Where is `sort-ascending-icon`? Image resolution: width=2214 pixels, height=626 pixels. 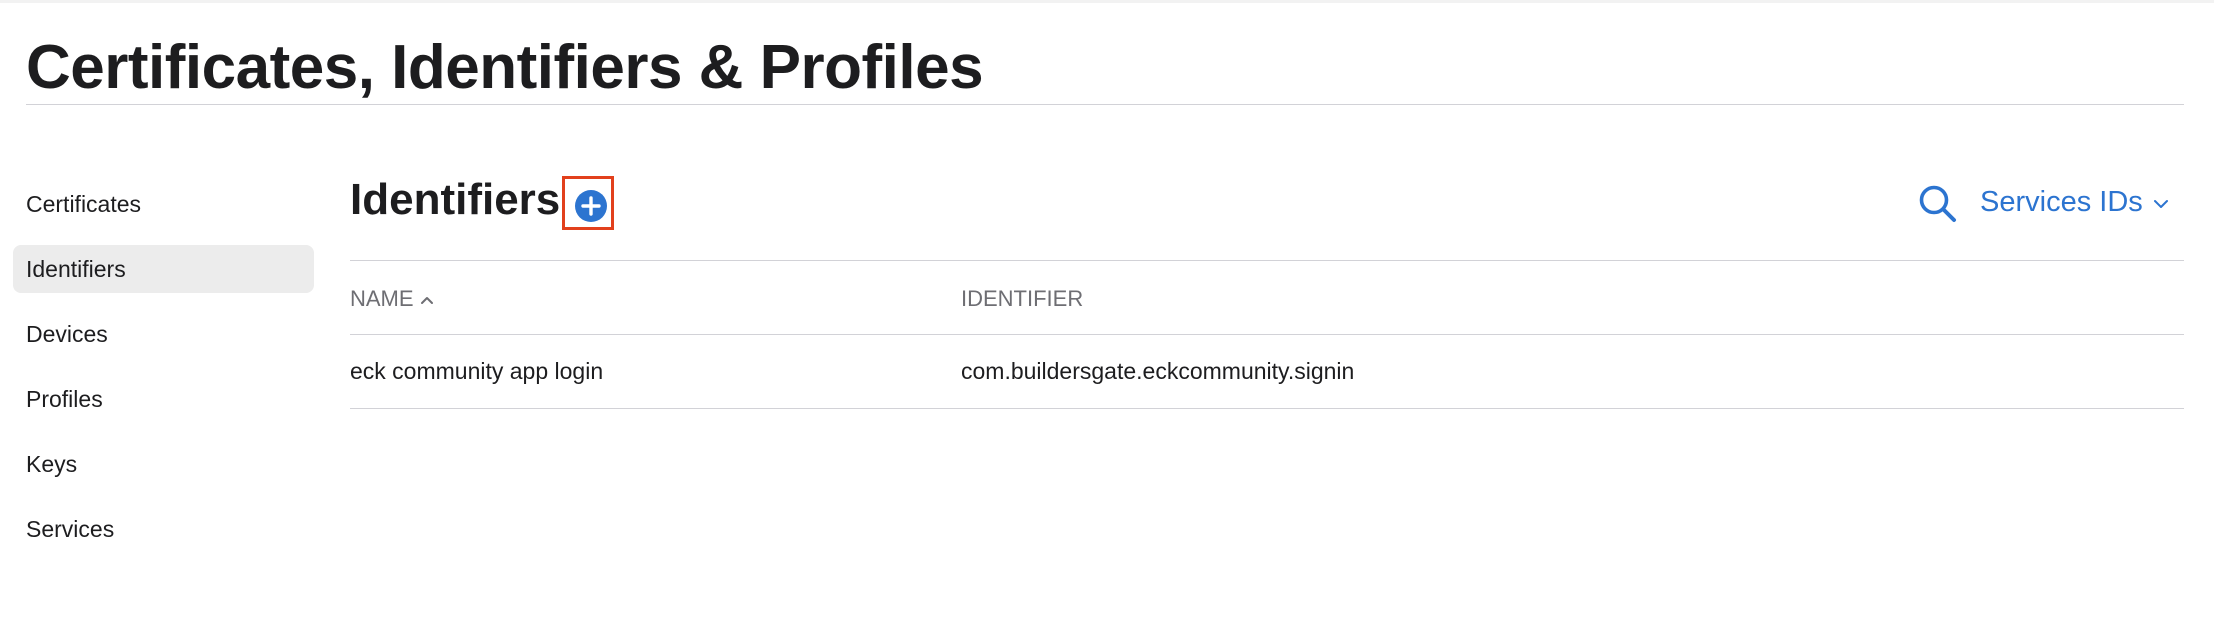
sort-ascending-icon is located at coordinates (426, 300).